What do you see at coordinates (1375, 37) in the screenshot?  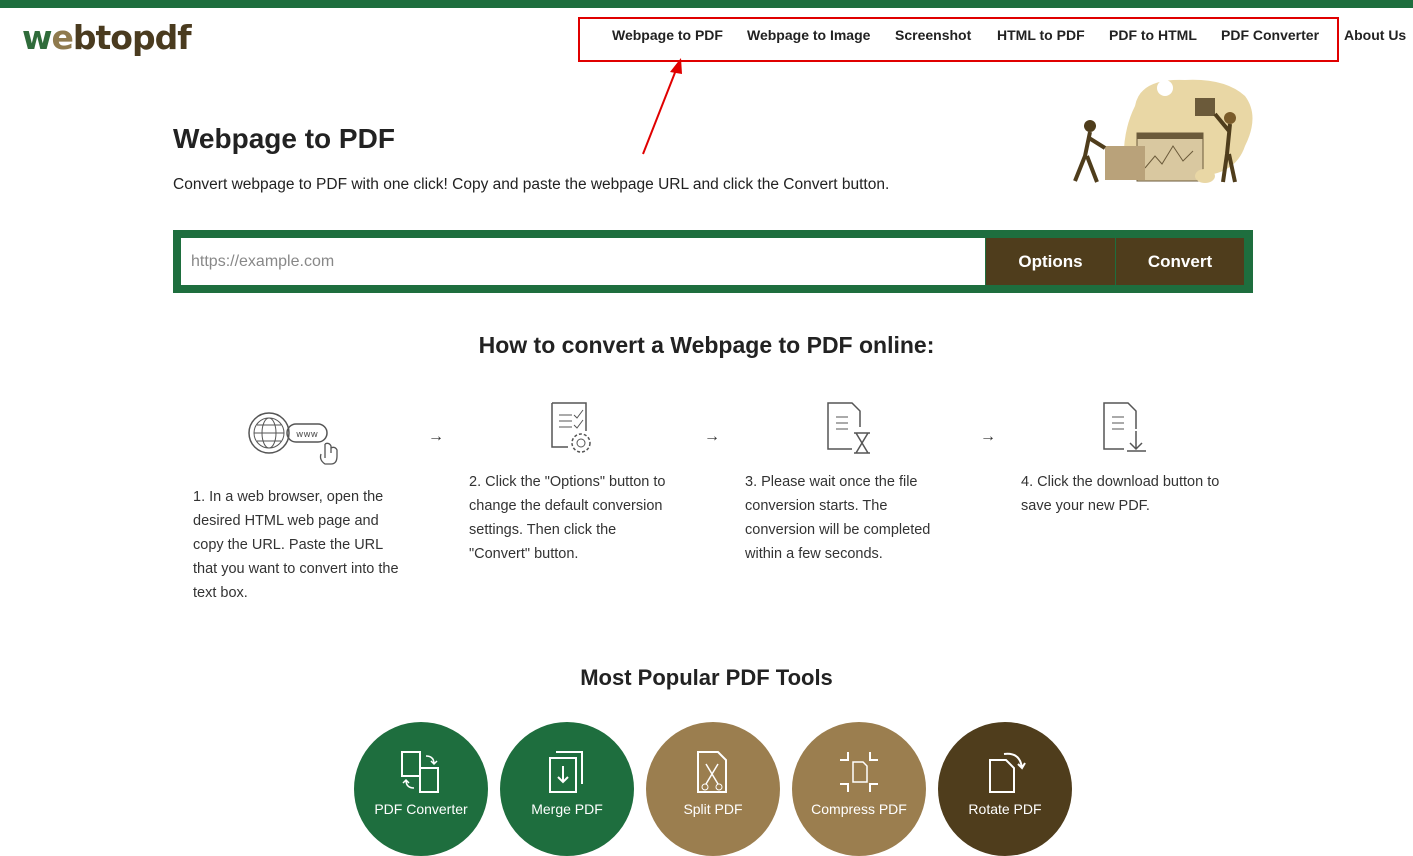 I see `nav-about-us: About Us` at bounding box center [1375, 37].